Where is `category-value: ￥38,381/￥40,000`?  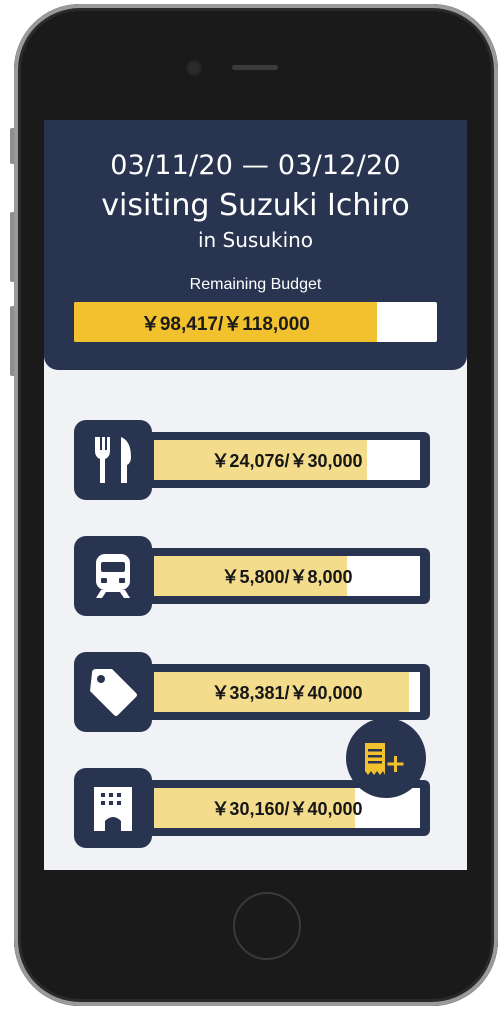
category-value: ￥38,381/￥40,000 is located at coordinates (287, 693).